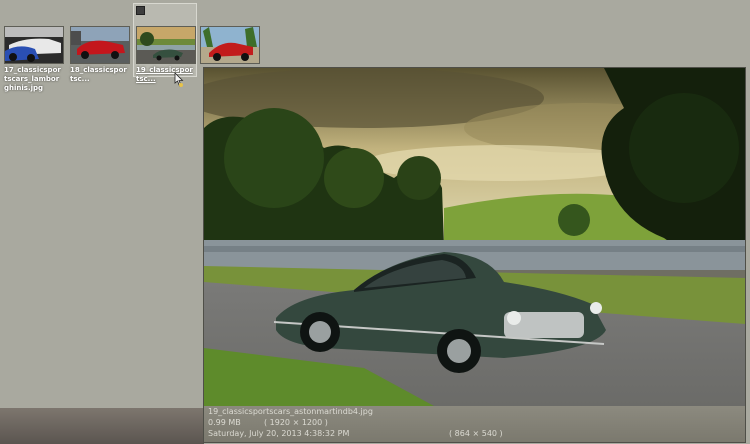  What do you see at coordinates (179, 79) in the screenshot?
I see `mouse-cursor-icon` at bounding box center [179, 79].